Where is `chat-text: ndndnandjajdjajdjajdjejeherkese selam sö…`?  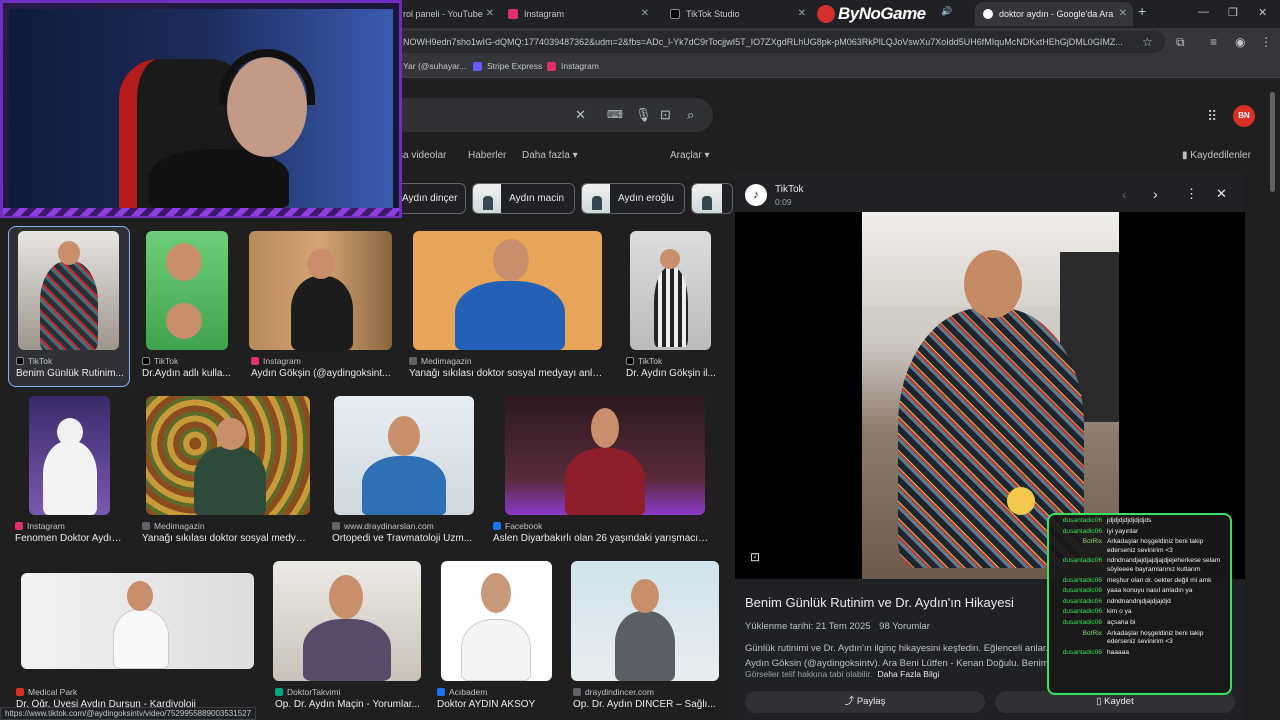
chat-text: ndndnandjajdjajdjajdjejeherkese selam sö… is located at coordinates (1164, 565).